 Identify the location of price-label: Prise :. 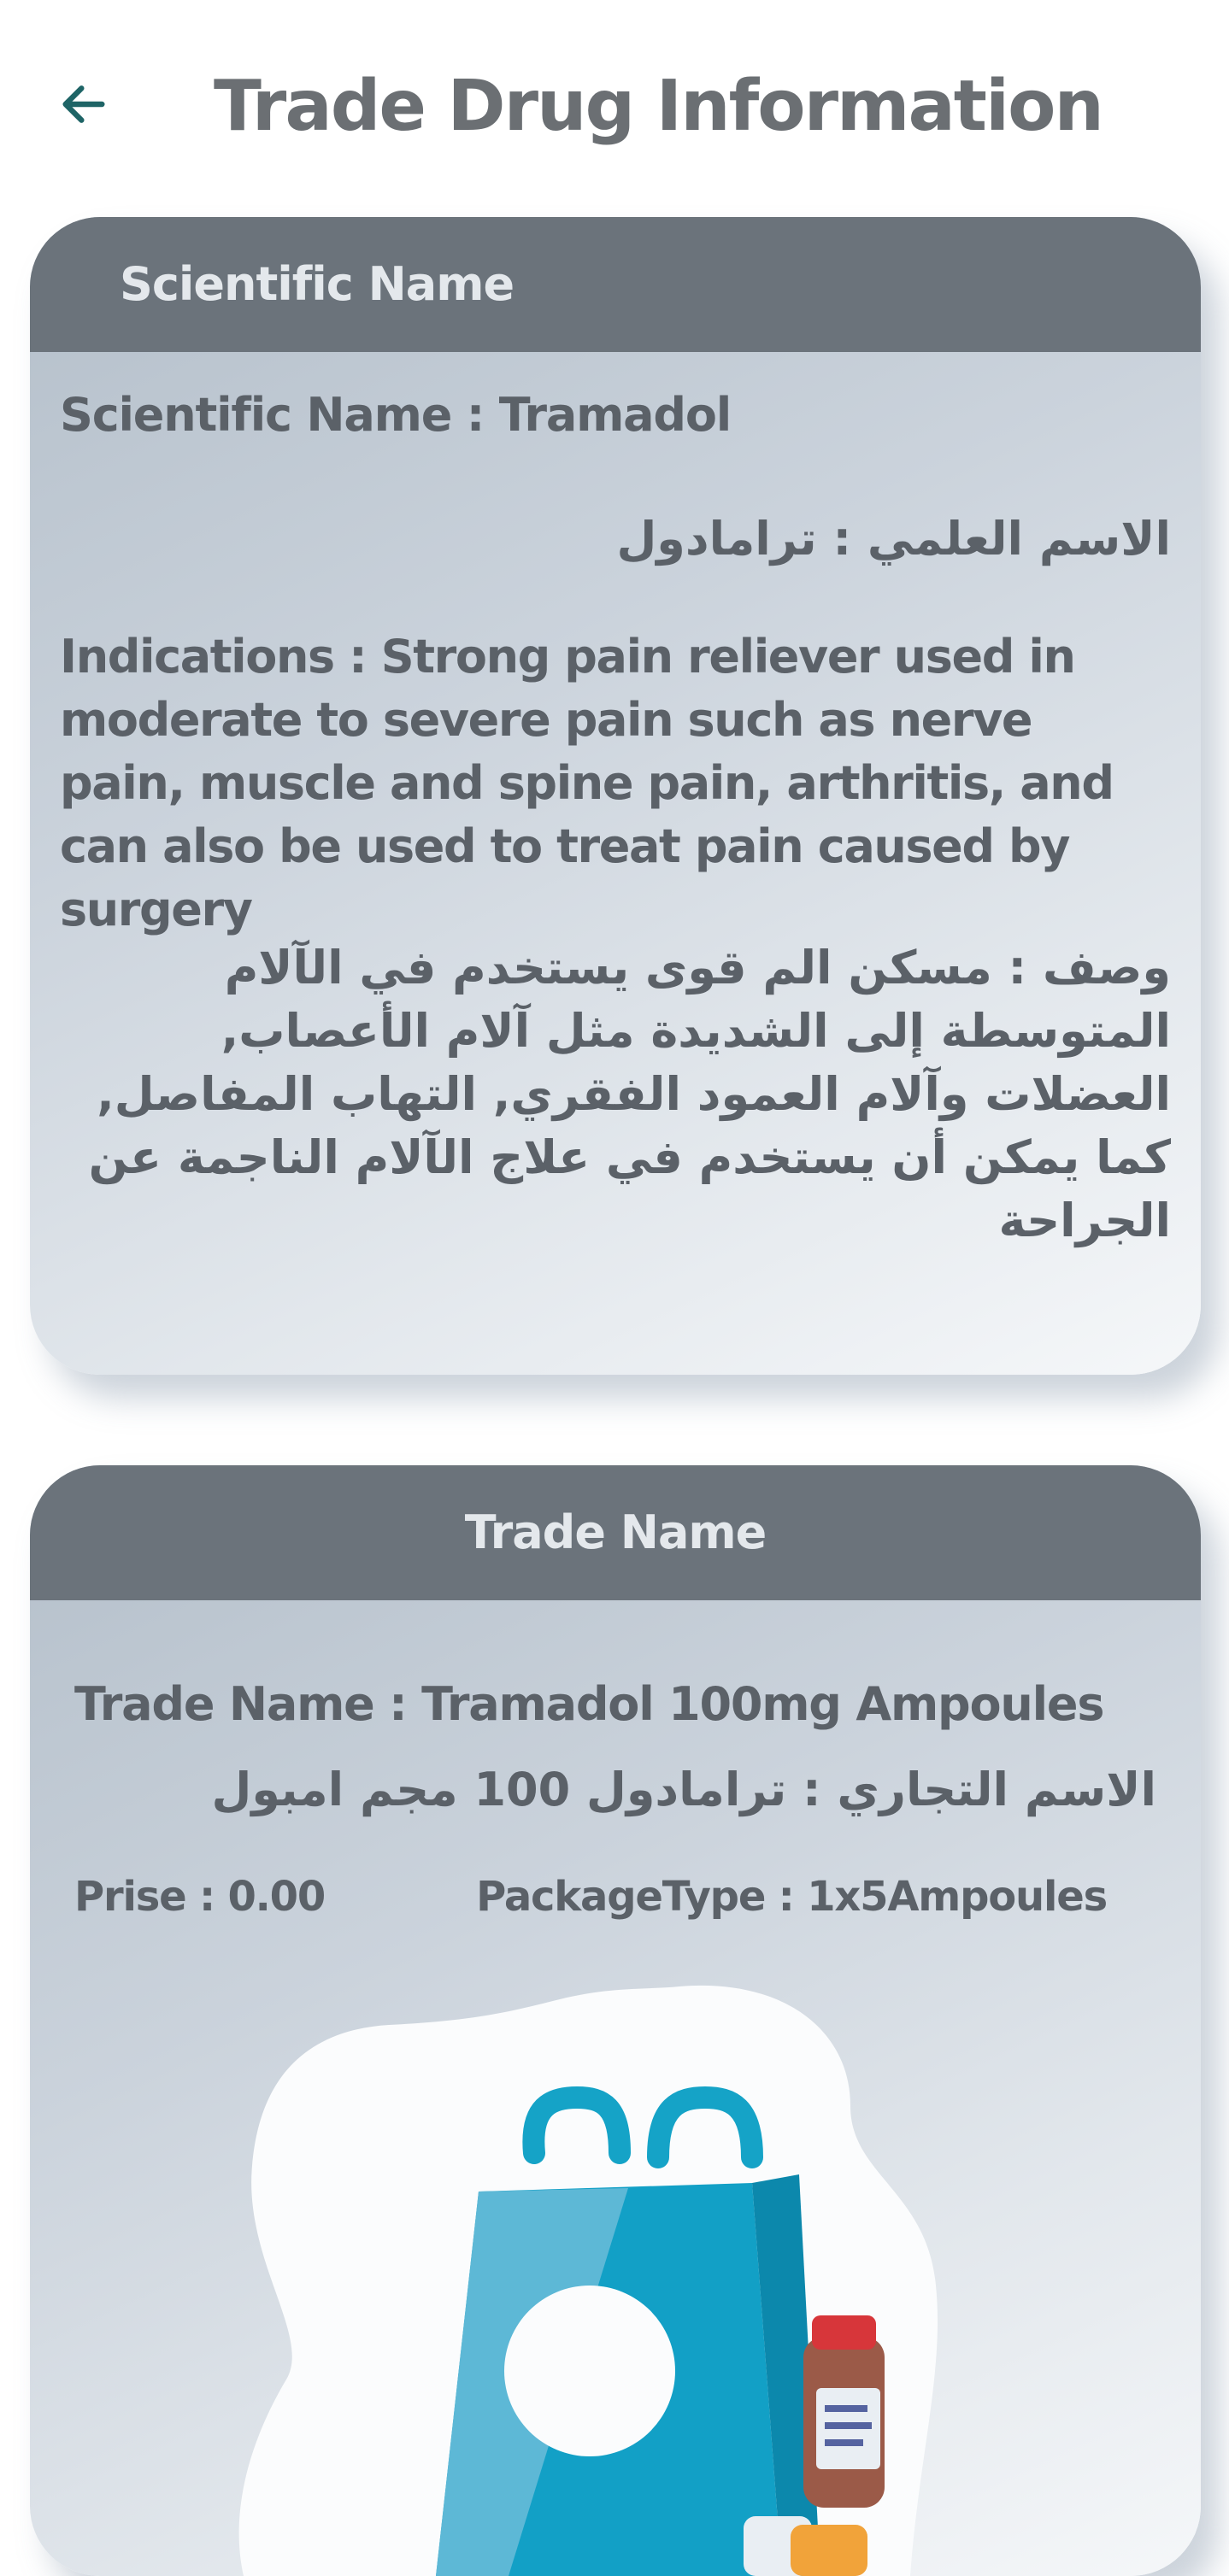
(151, 1897).